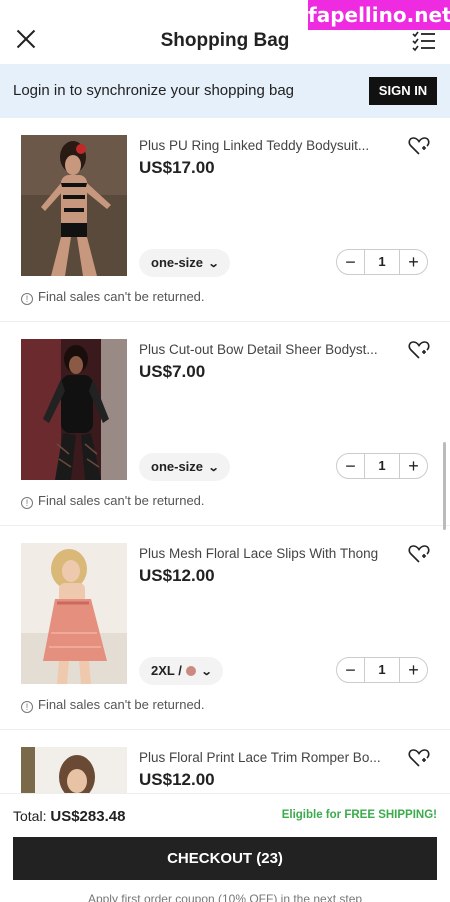  Describe the element at coordinates (264, 553) in the screenshot. I see `product-name: Plus Mesh Floral Lace Slips With Thong` at that location.